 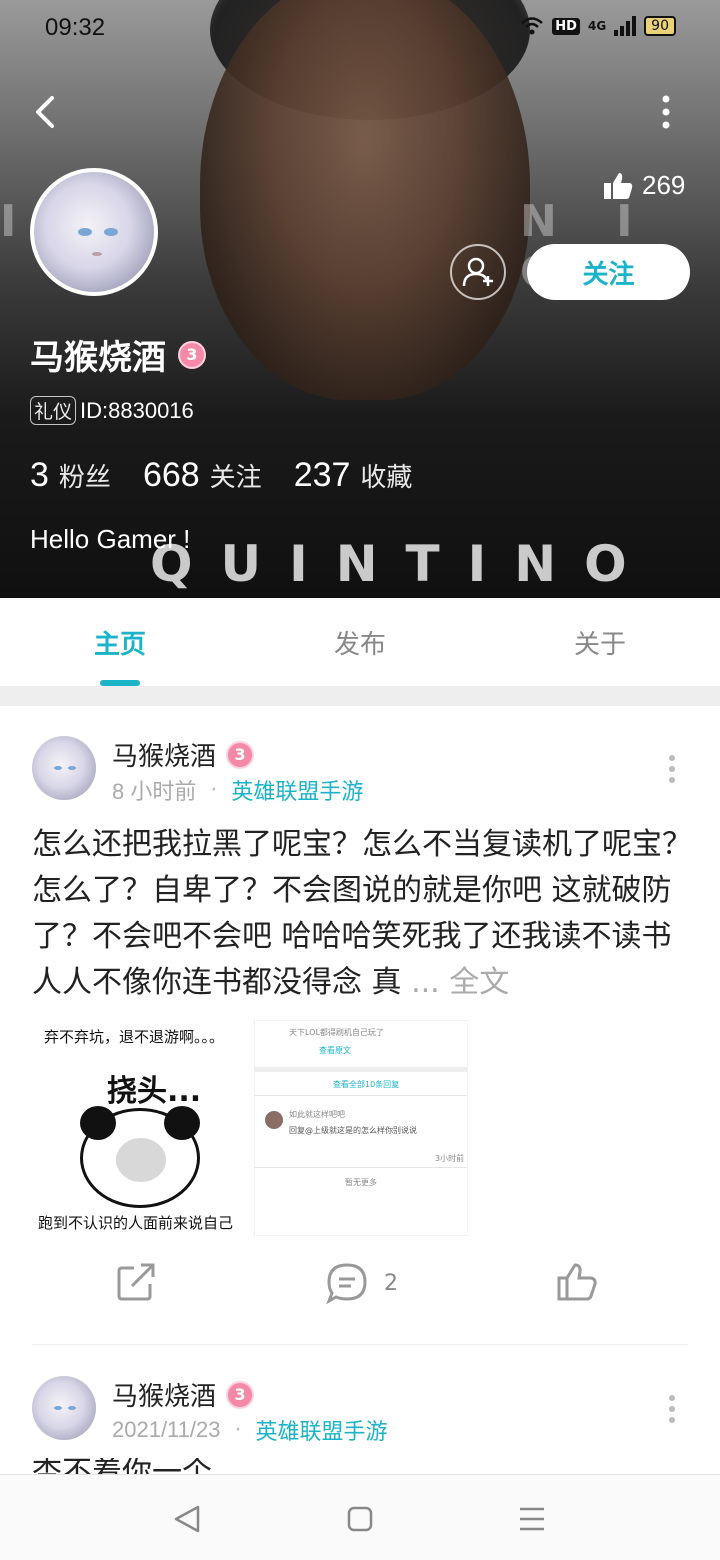 I want to click on battery-icon: 90, so click(x=660, y=26).